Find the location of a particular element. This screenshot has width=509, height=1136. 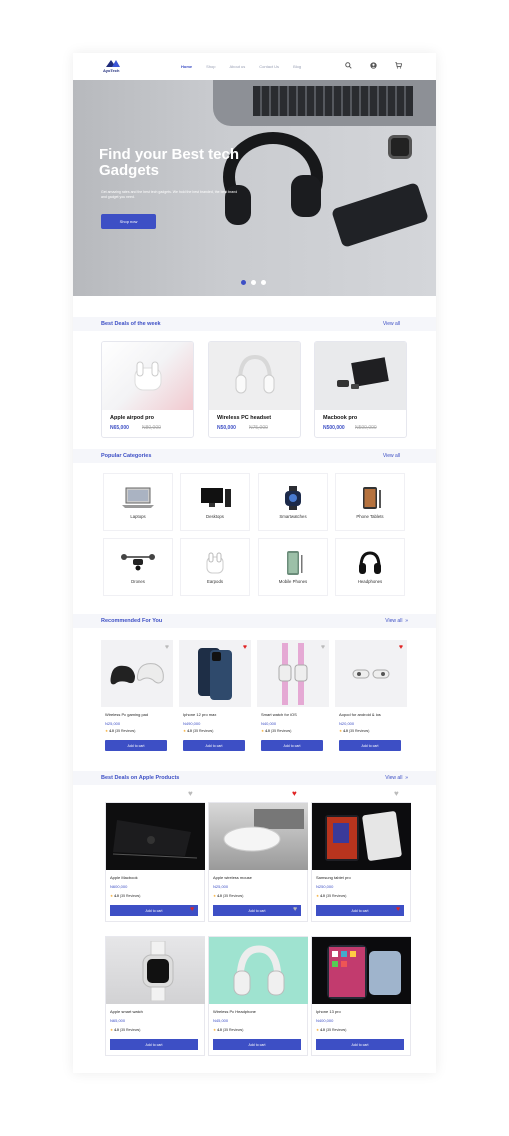

product-price: N40,000 is located at coordinates (269, 723).